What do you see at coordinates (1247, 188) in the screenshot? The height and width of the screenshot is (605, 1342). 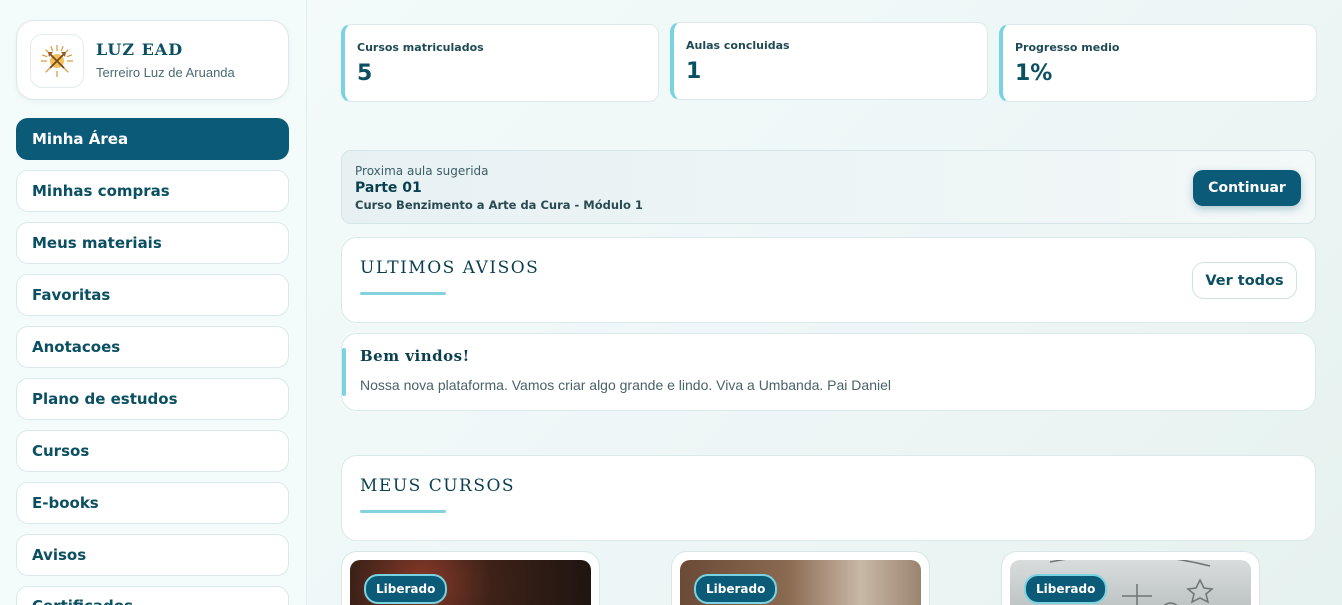 I see `continue-button: Continuar` at bounding box center [1247, 188].